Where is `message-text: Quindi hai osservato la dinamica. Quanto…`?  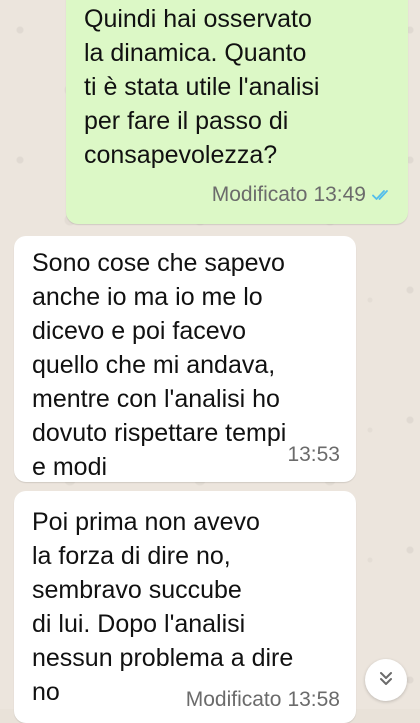
message-text: Quindi hai osservato la dinamica. Quanto… is located at coordinates (202, 87).